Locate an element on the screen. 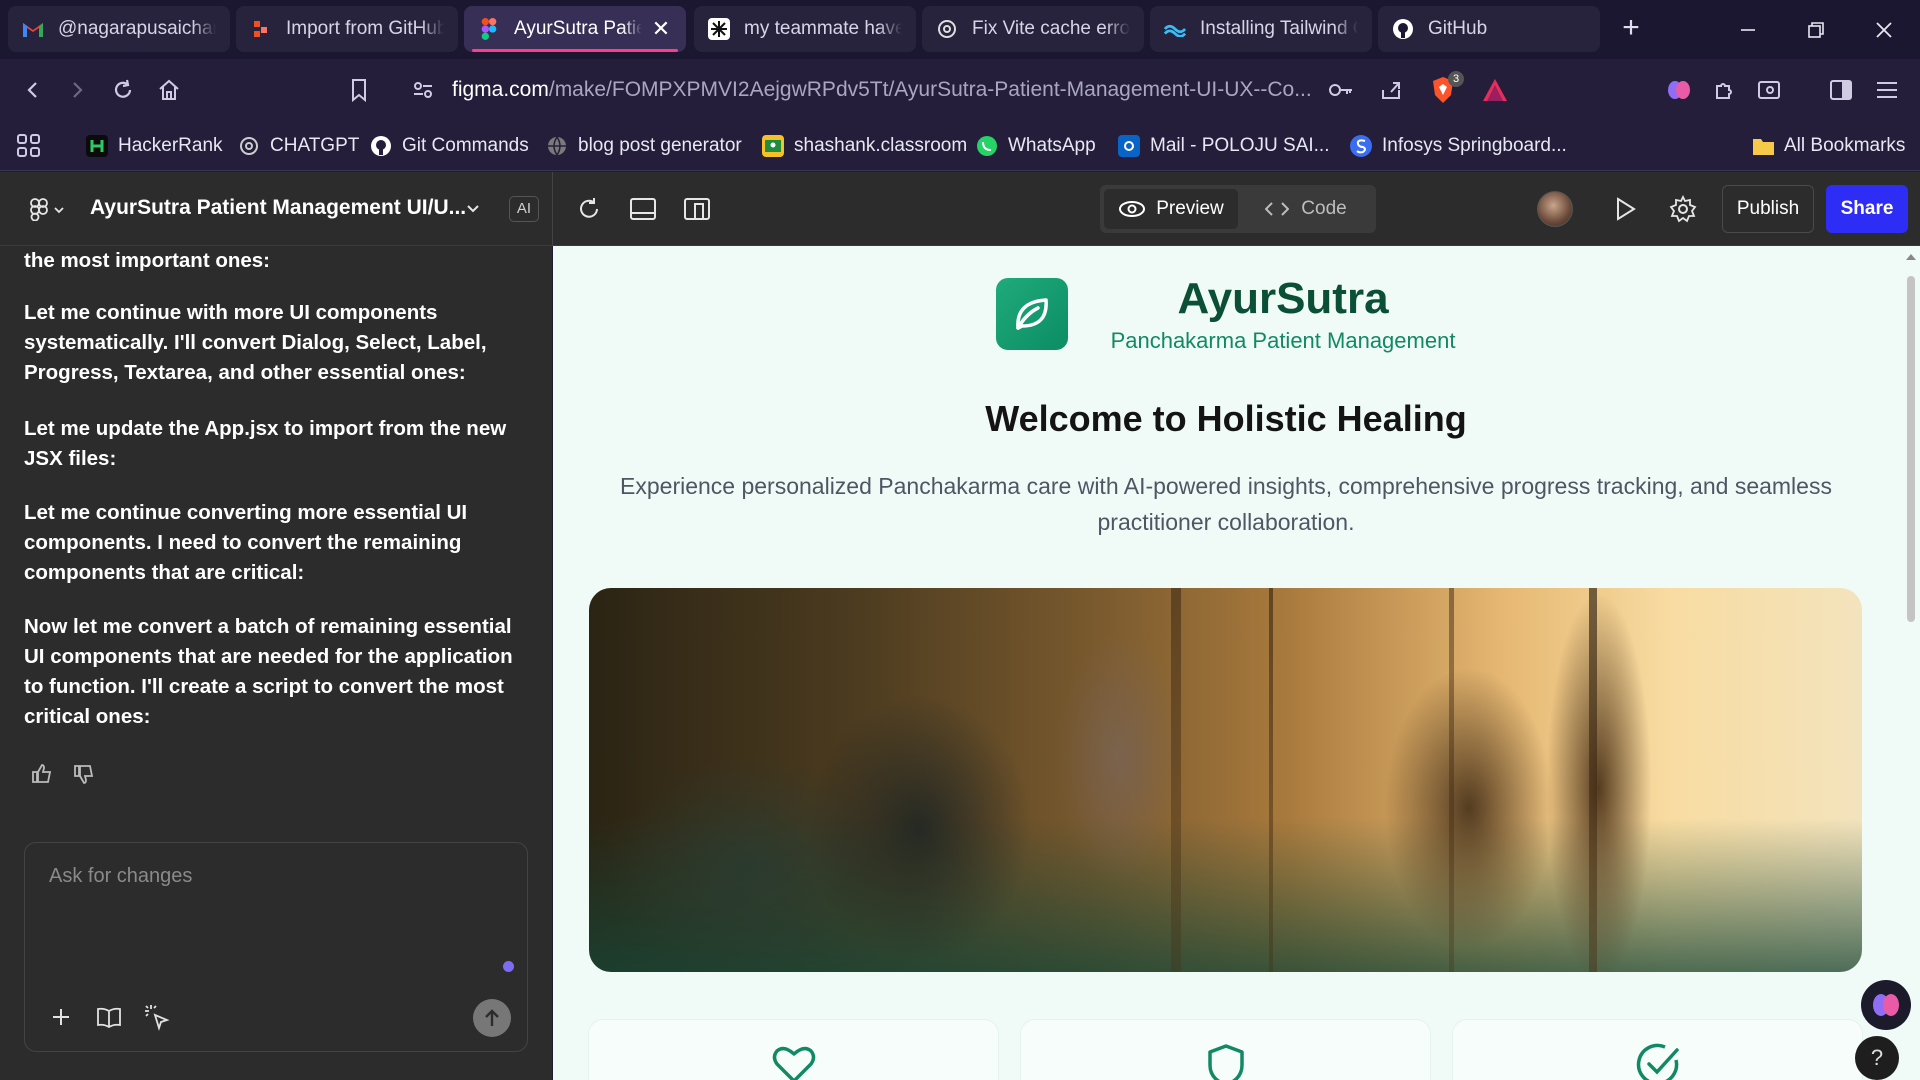  windsurf-icon is located at coordinates (1175, 29).